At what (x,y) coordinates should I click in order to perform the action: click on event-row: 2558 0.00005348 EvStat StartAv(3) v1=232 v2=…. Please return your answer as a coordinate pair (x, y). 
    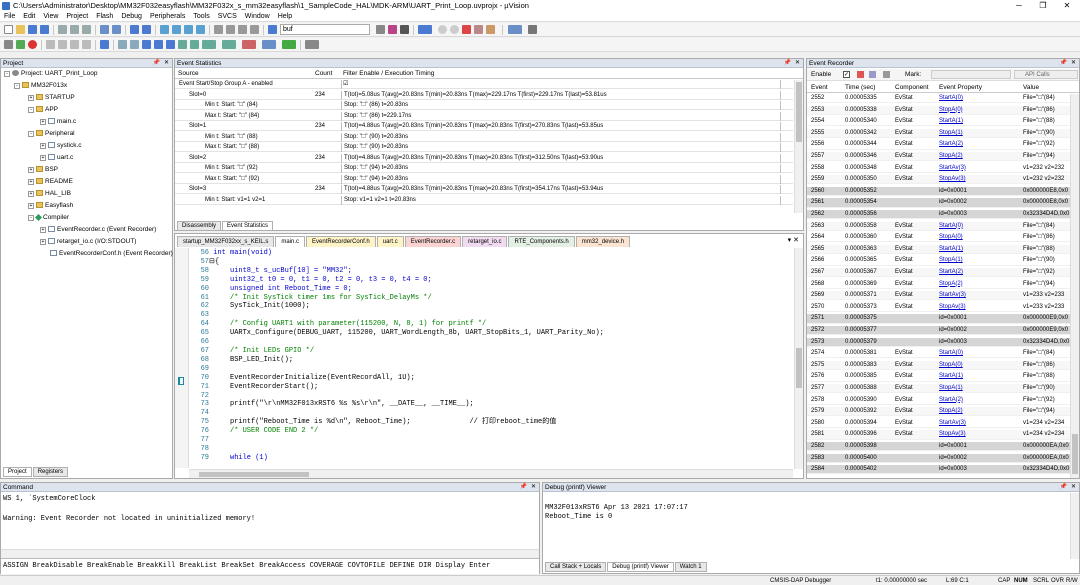
    Looking at the image, I should click on (938, 168).